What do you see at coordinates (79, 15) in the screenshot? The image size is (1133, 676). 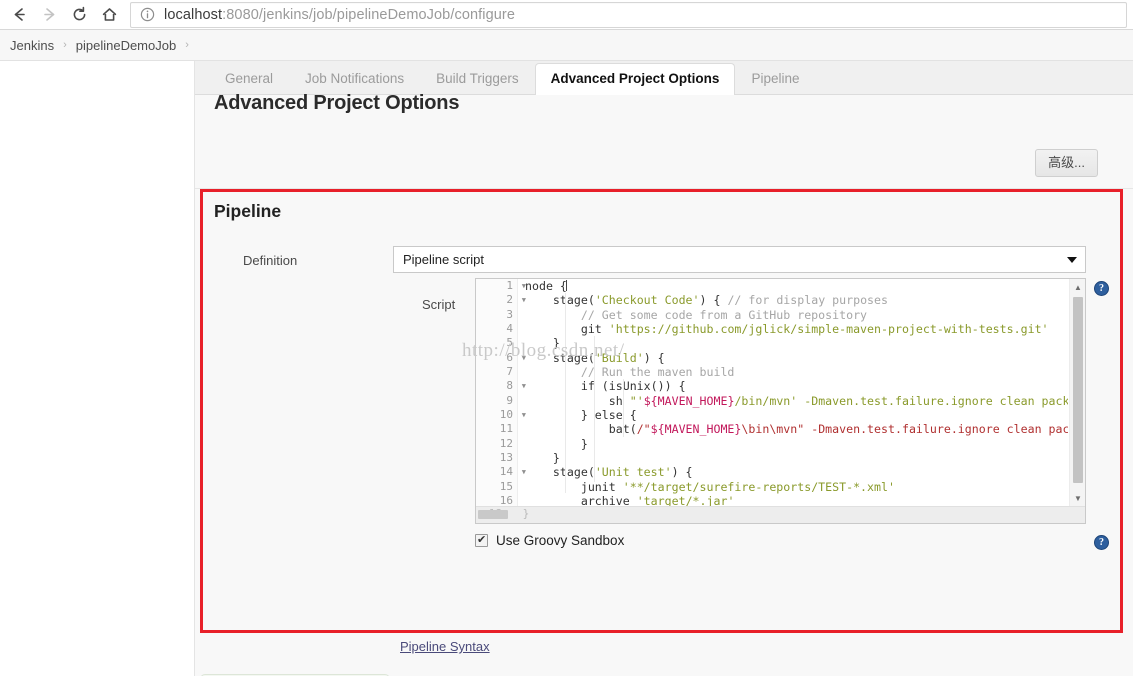 I see `reload-icon` at bounding box center [79, 15].